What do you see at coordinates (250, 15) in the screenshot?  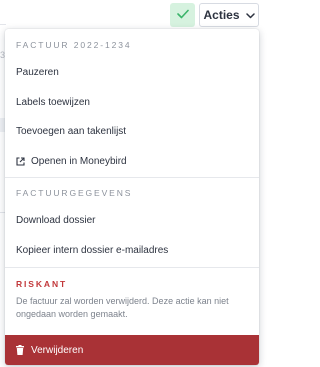 I see `chevron-down-icon` at bounding box center [250, 15].